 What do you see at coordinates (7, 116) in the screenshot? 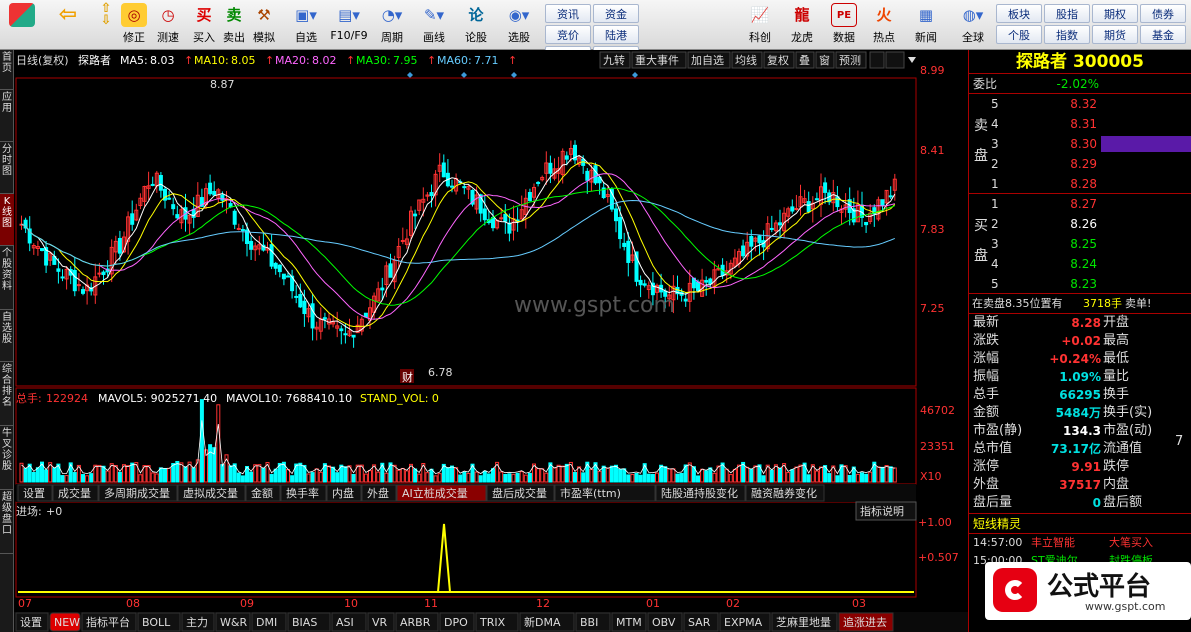
I see `side-tab-apps: 应用` at bounding box center [7, 116].